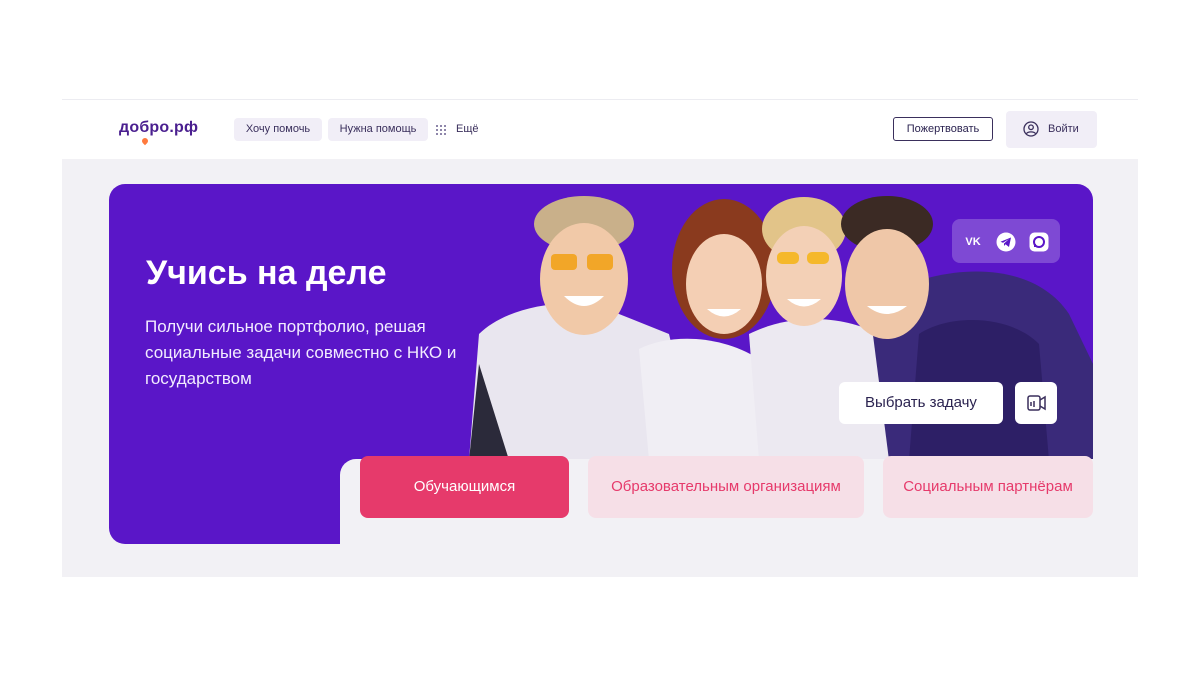  Describe the element at coordinates (441, 130) in the screenshot. I see `grid-menu-icon` at that location.